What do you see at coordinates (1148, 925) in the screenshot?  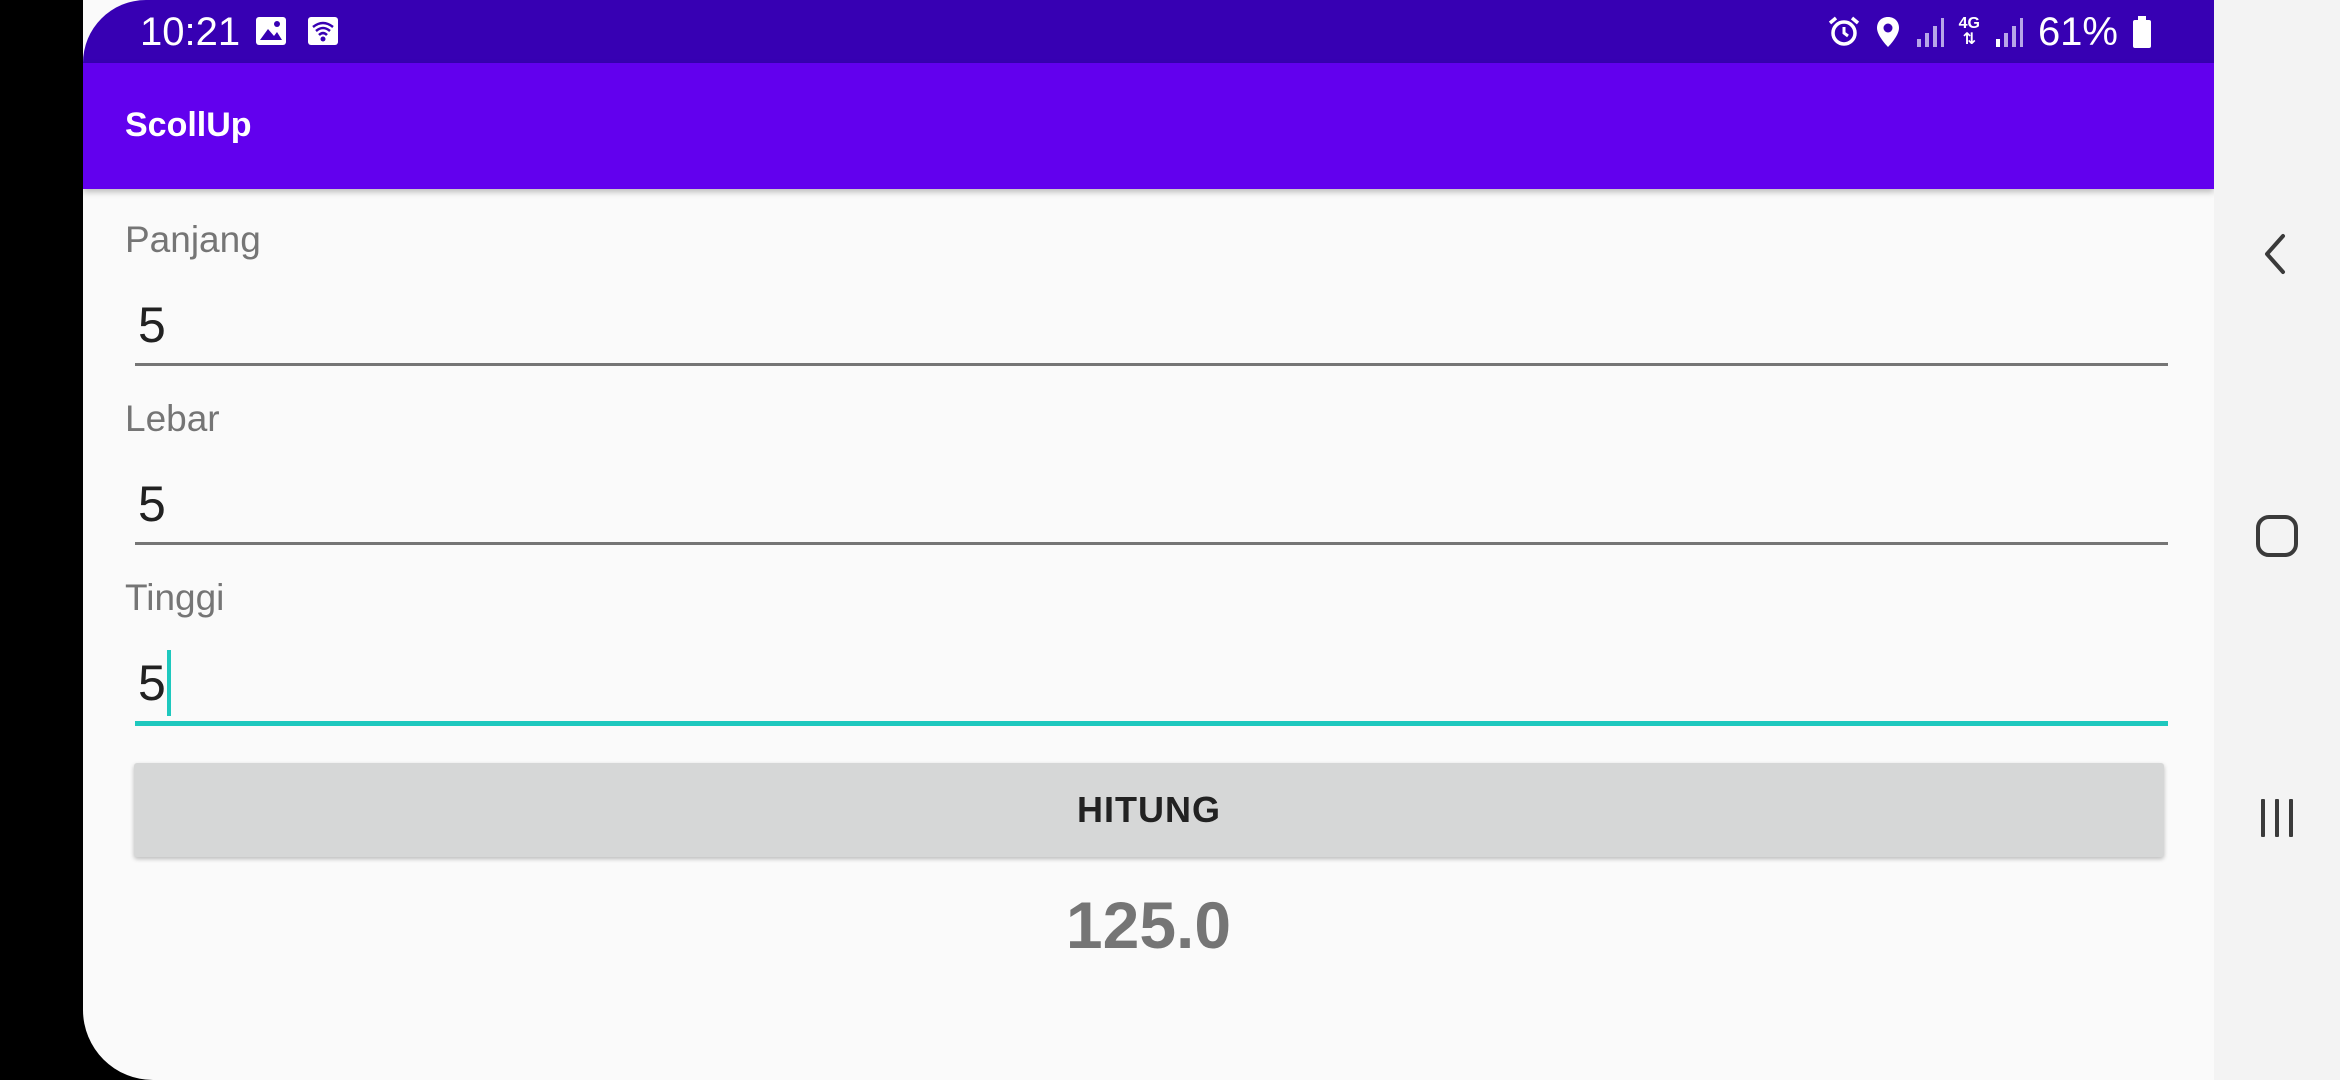 I see `result-text: 125.0` at bounding box center [1148, 925].